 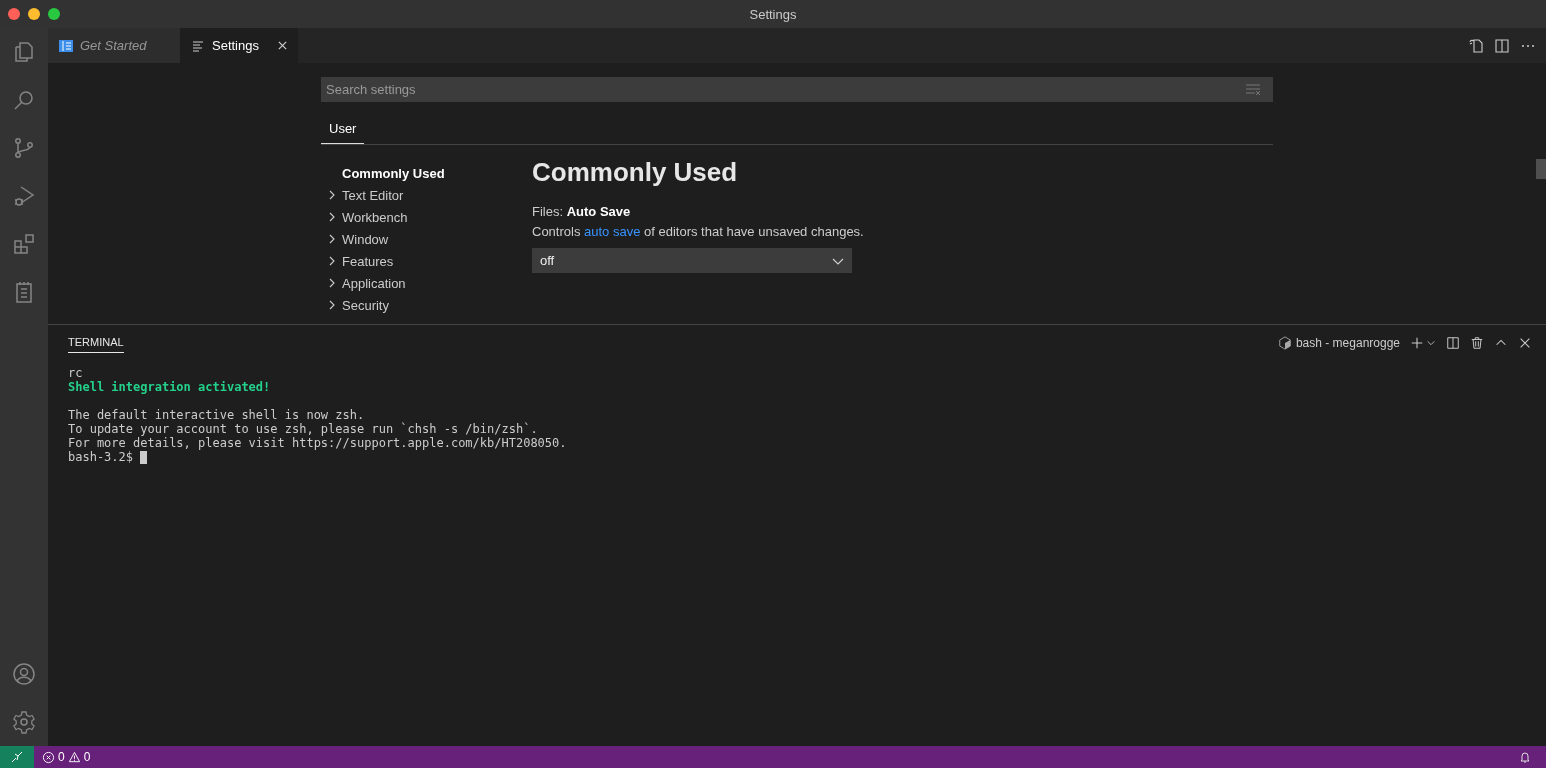 What do you see at coordinates (303, 429) in the screenshot?
I see `terminal-line: To update your account to use zsh, please run `chsh -s /bin/zsh`.` at bounding box center [303, 429].